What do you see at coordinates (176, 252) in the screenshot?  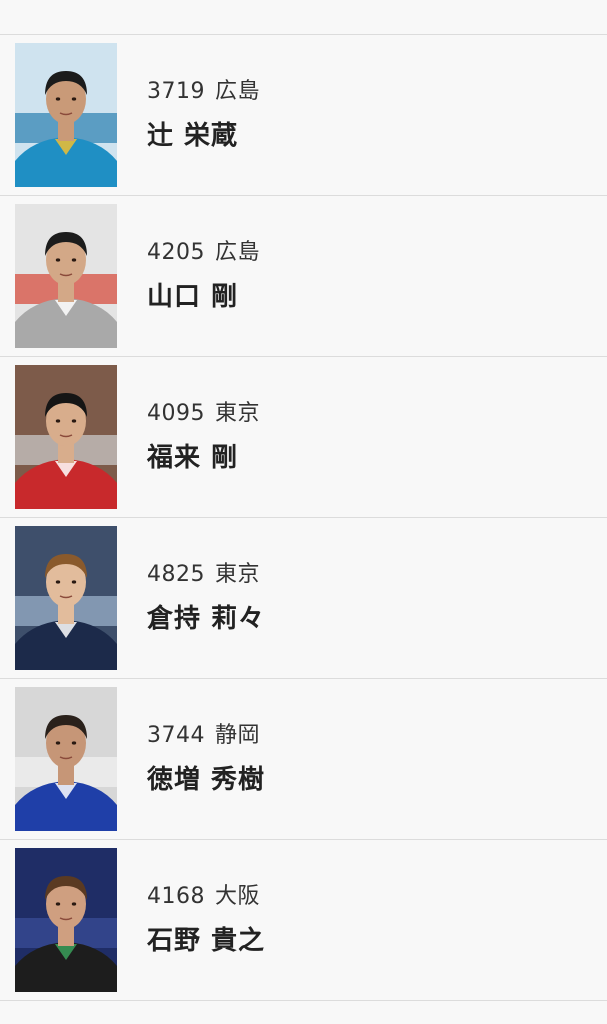 I see `racer-number: 4205` at bounding box center [176, 252].